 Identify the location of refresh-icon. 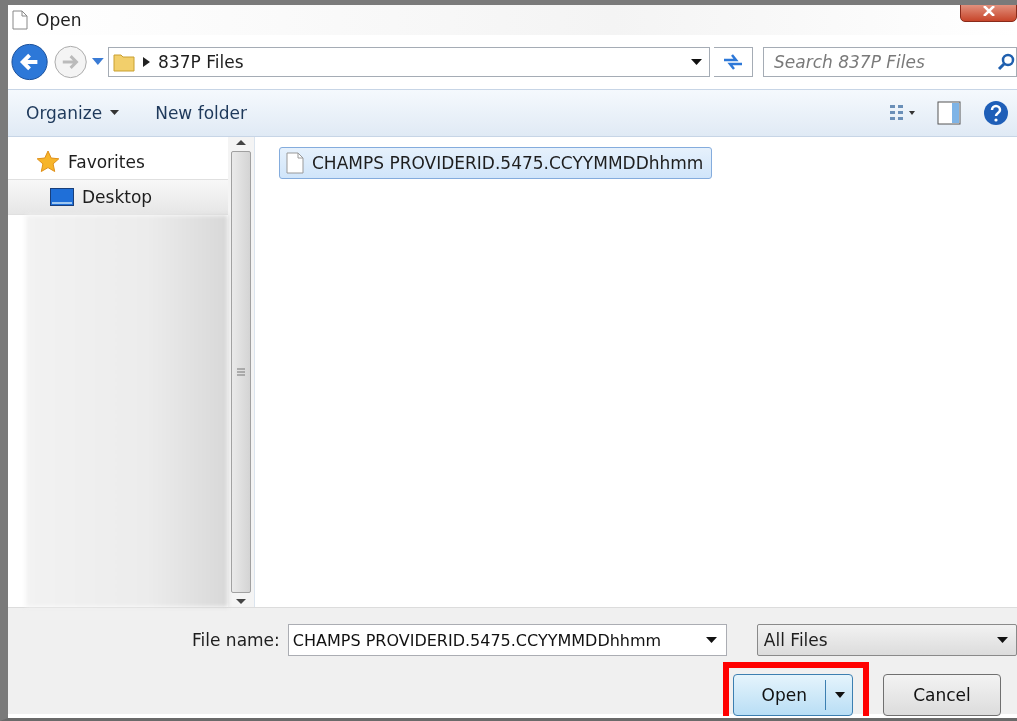
(732, 62).